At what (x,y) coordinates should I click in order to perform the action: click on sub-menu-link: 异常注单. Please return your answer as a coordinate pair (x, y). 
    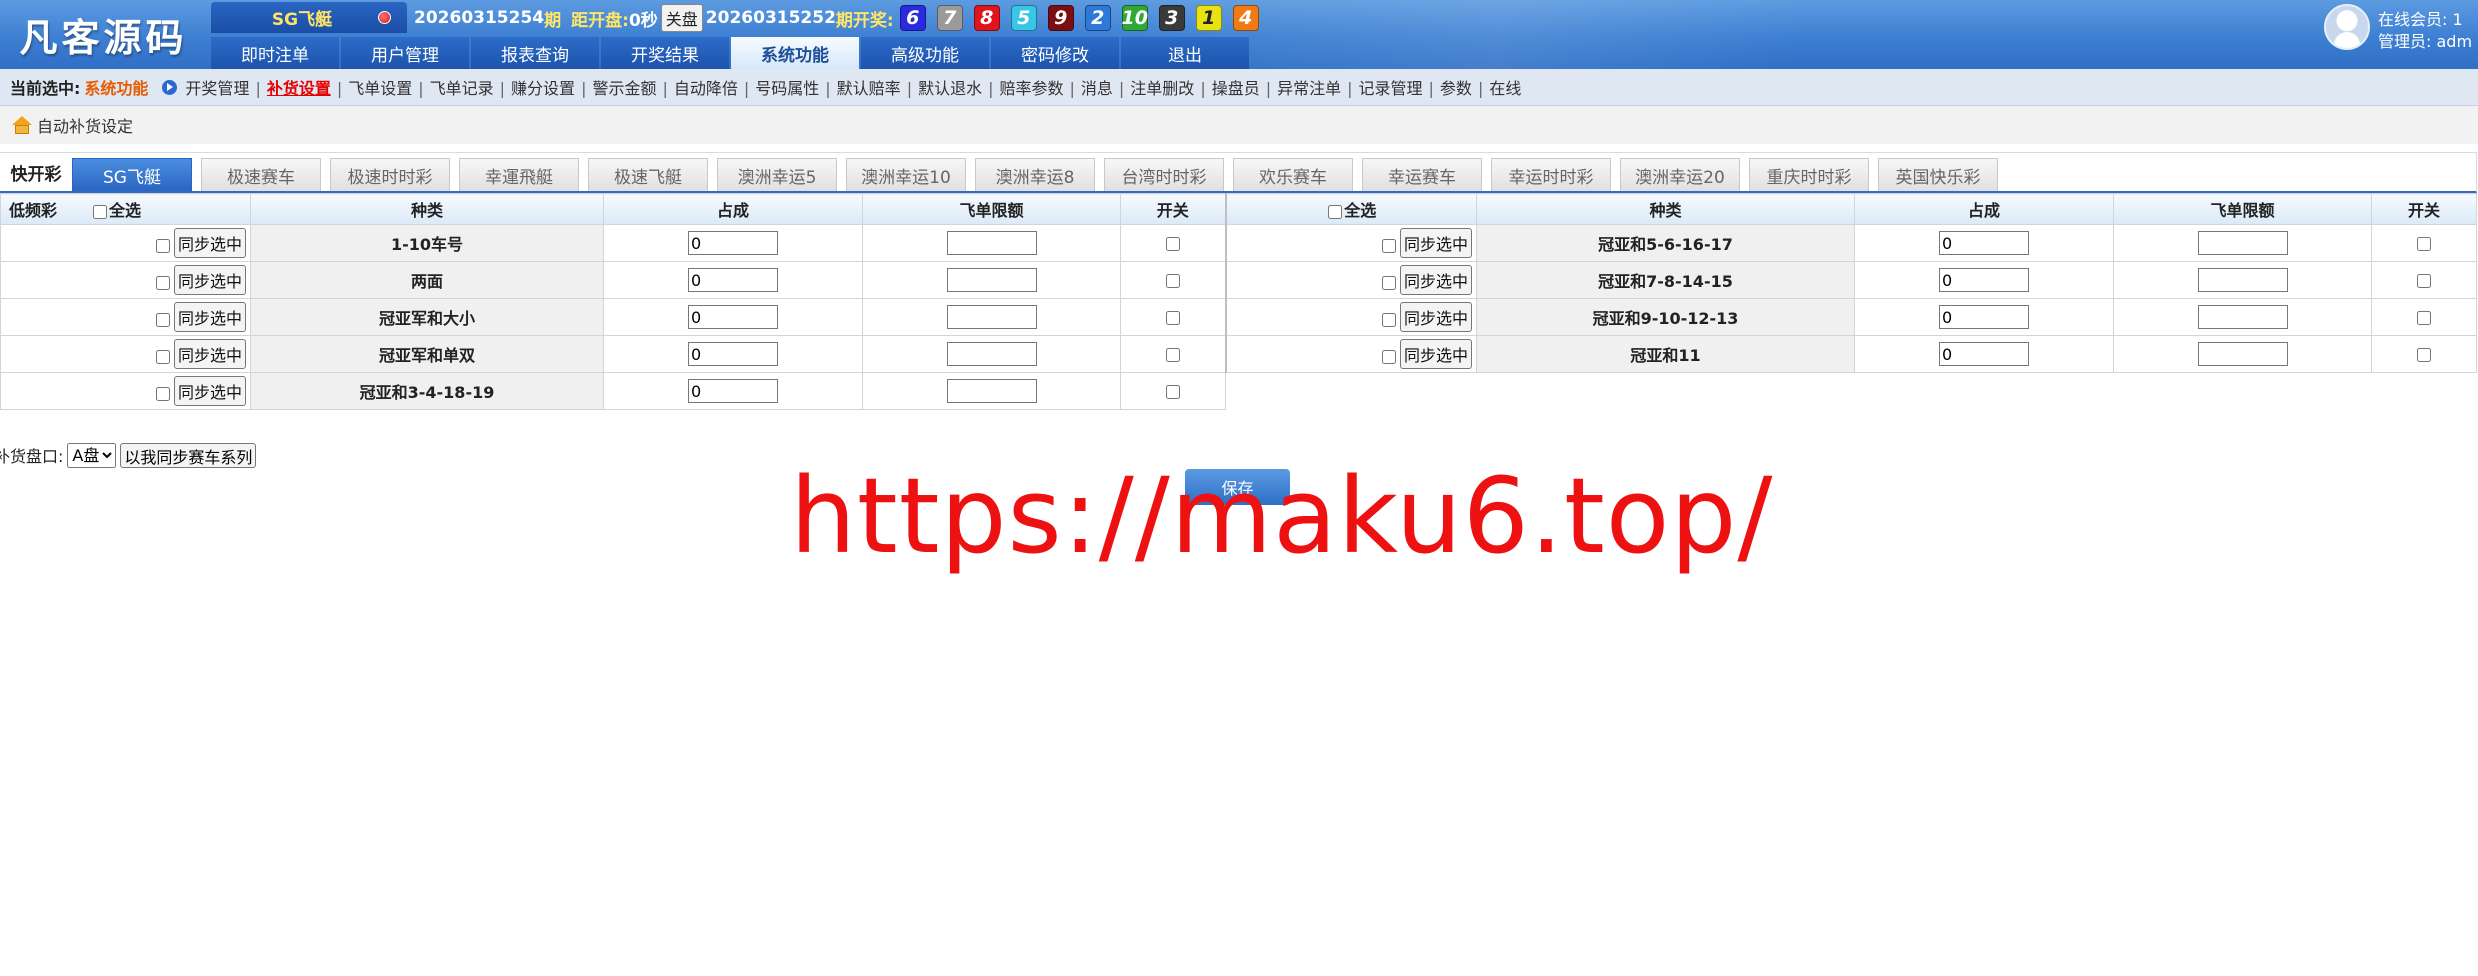
    Looking at the image, I should click on (1309, 88).